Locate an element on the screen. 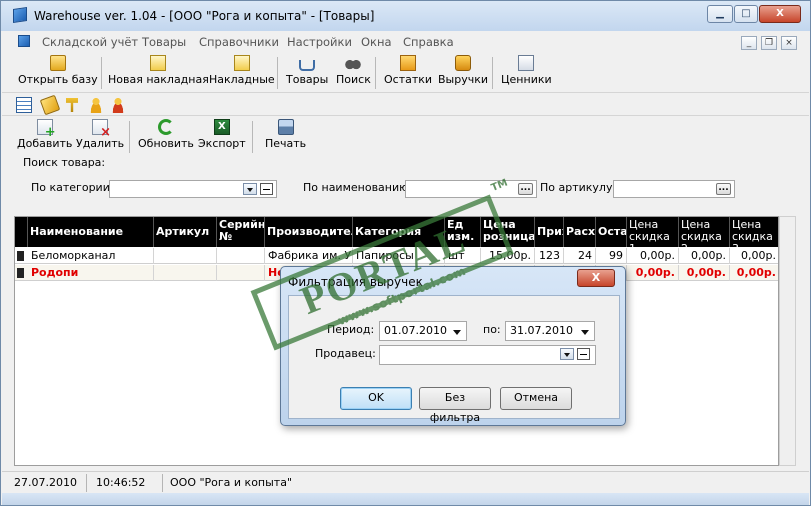  row-indicator-icon is located at coordinates (20, 256).